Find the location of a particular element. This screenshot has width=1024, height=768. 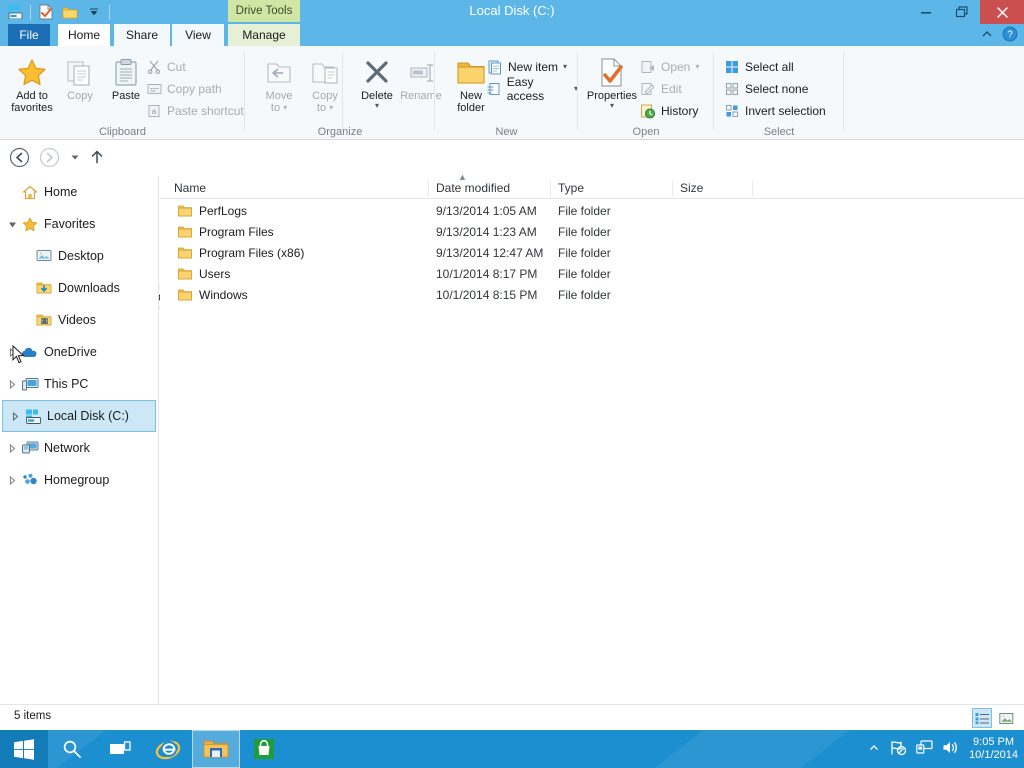

easy-access-label: Easy access is located at coordinates (525, 89).